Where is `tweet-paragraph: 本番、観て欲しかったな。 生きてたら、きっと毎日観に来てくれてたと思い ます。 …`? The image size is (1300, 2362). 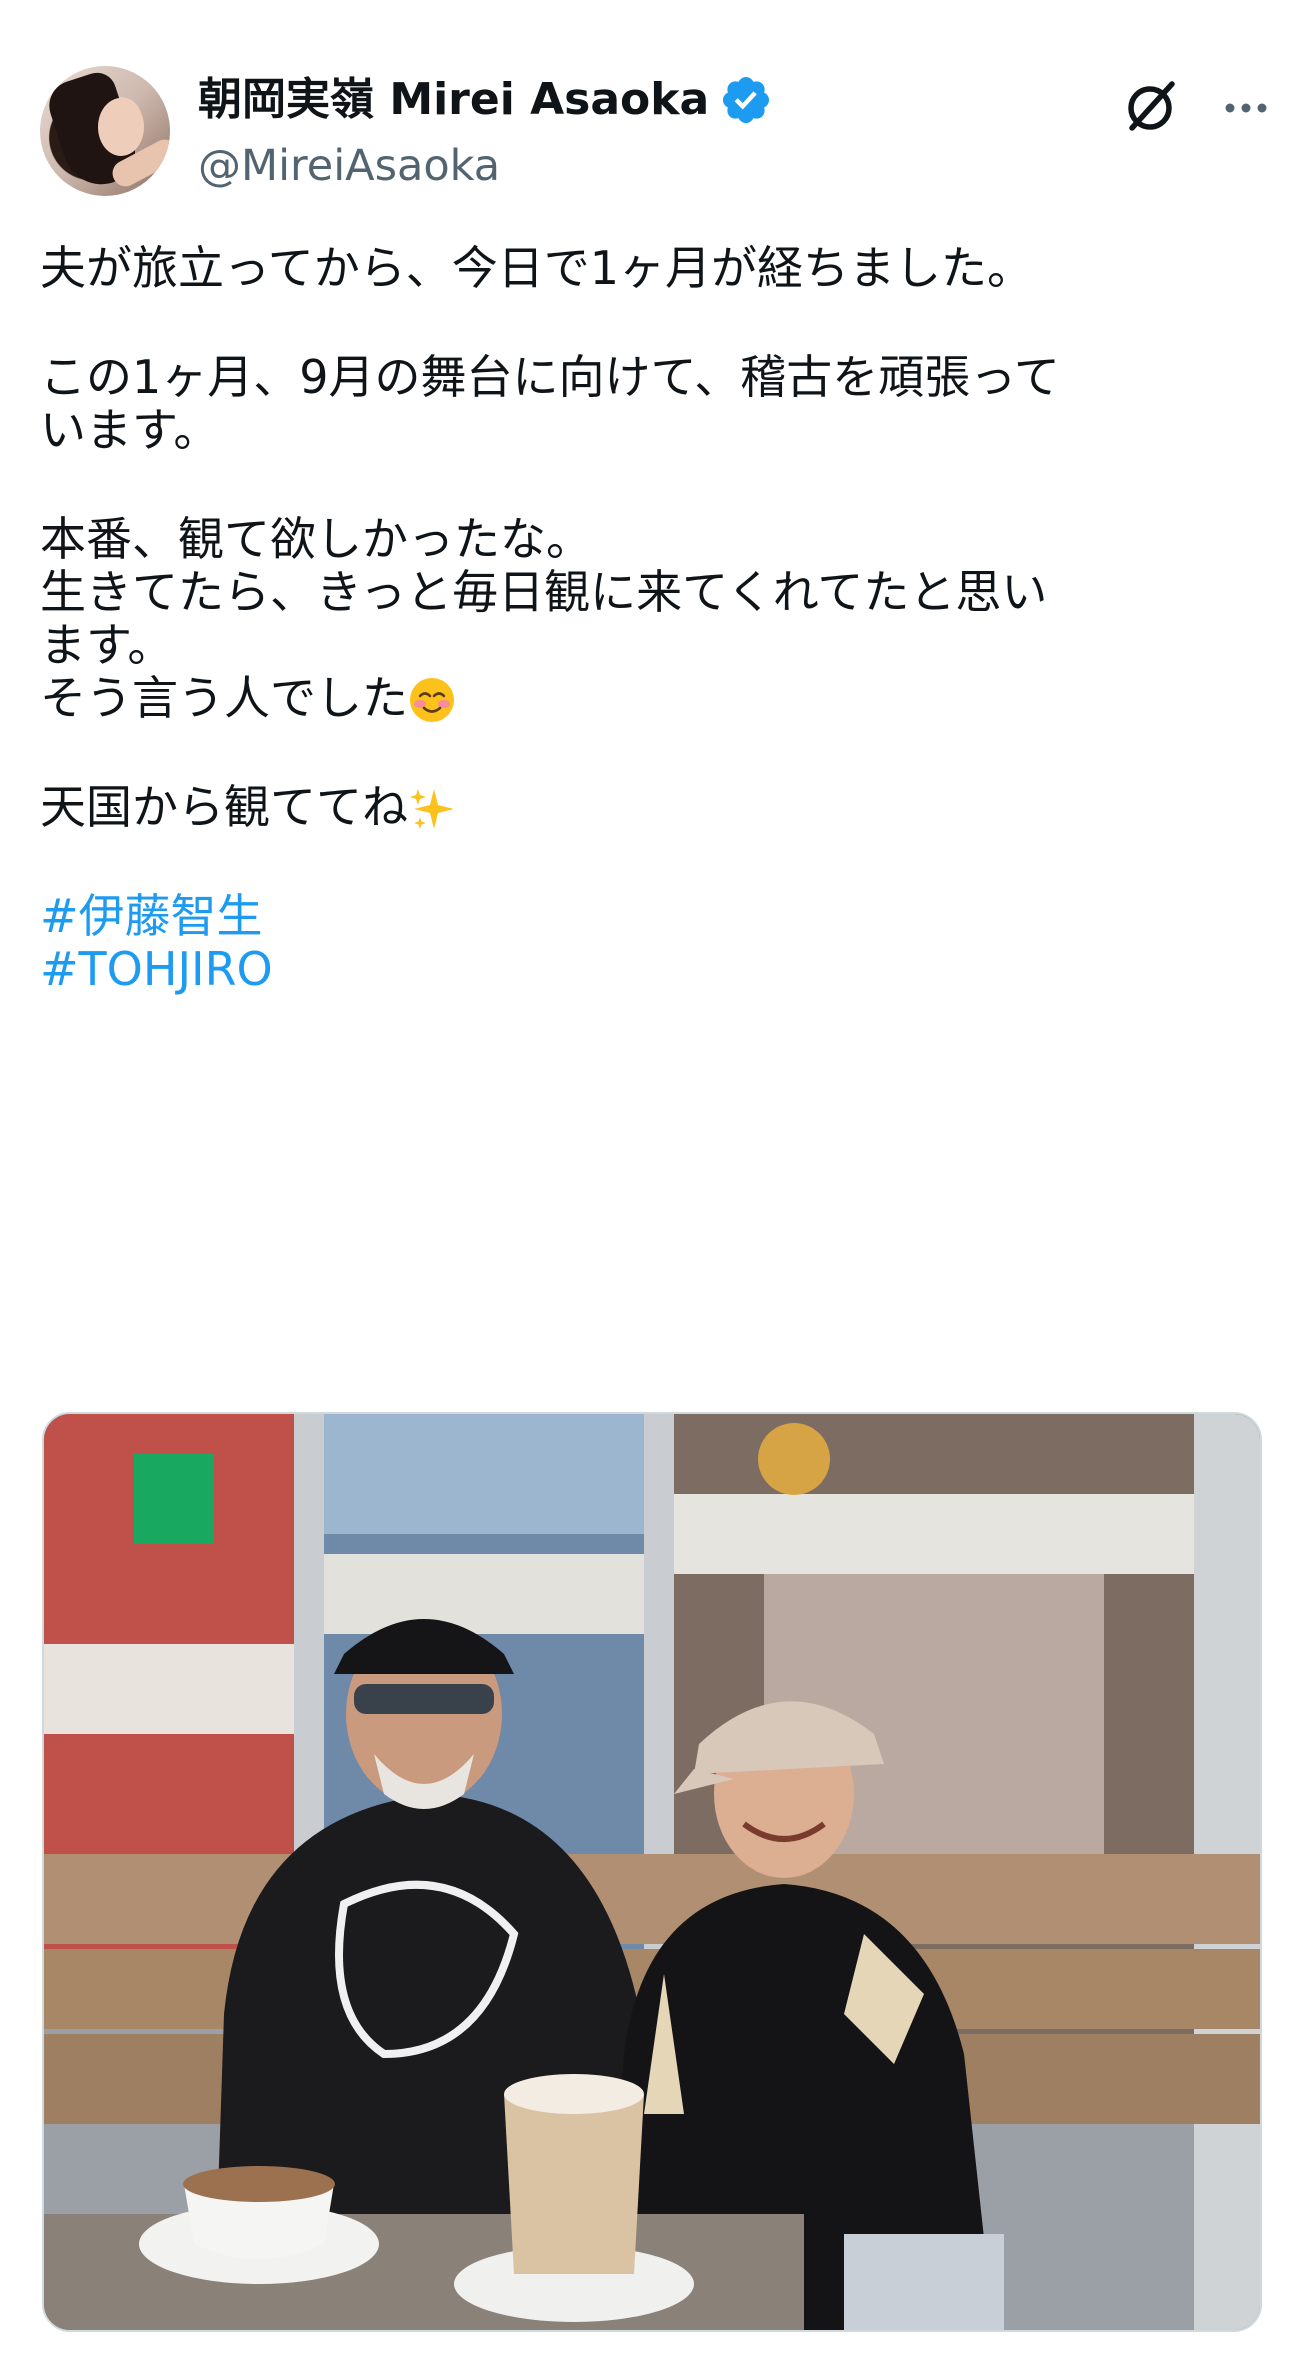 tweet-paragraph: 本番、観て欲しかったな。 生きてたら、きっと毎日観に来てくれてたと思い ます。 … is located at coordinates (655, 619).